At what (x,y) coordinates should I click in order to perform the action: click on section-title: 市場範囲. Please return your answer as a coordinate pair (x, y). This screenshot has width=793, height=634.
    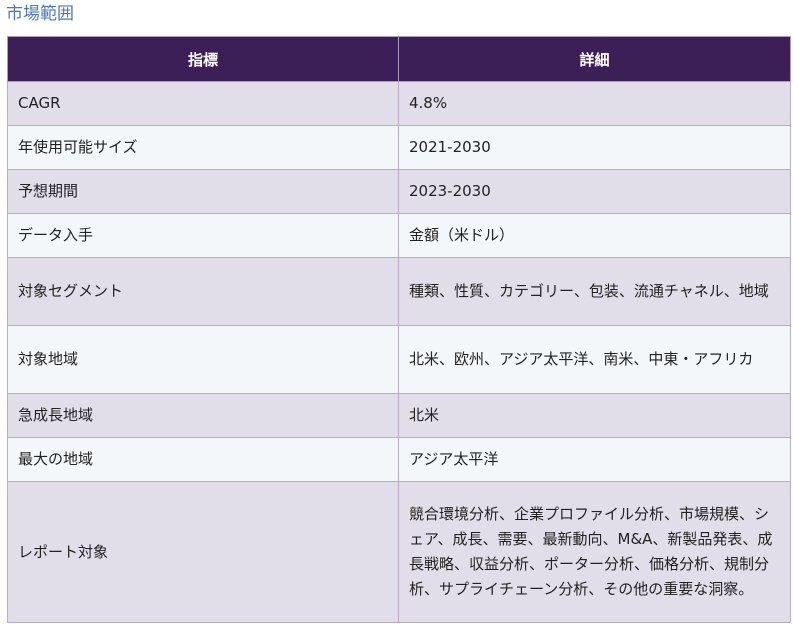
    Looking at the image, I should click on (40, 14).